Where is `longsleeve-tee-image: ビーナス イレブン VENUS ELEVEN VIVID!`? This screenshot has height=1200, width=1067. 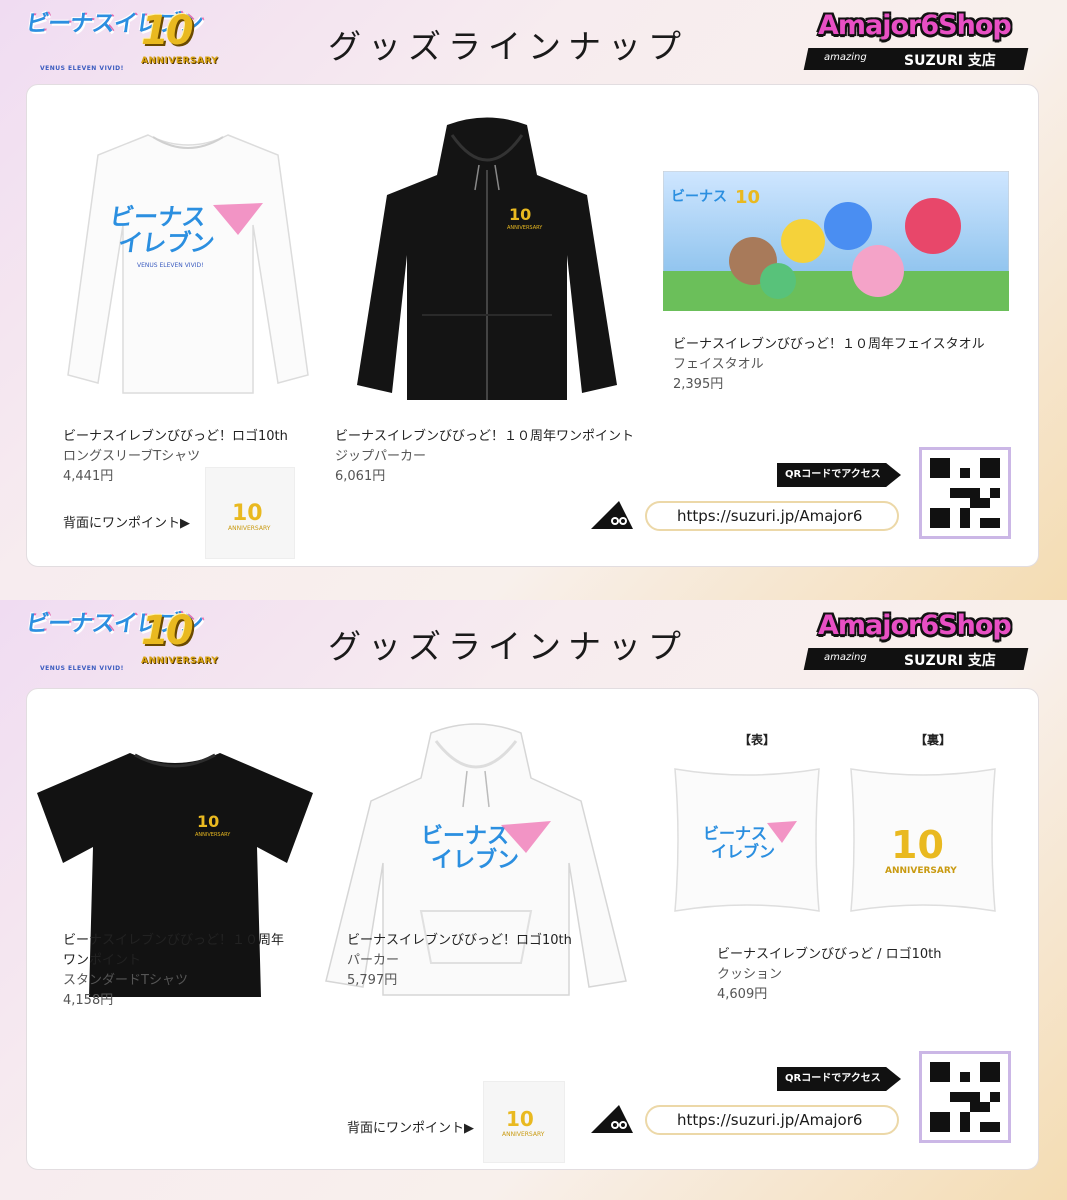 longsleeve-tee-image: ビーナス イレブン VENUS ELEVEN VIVID! is located at coordinates (188, 265).